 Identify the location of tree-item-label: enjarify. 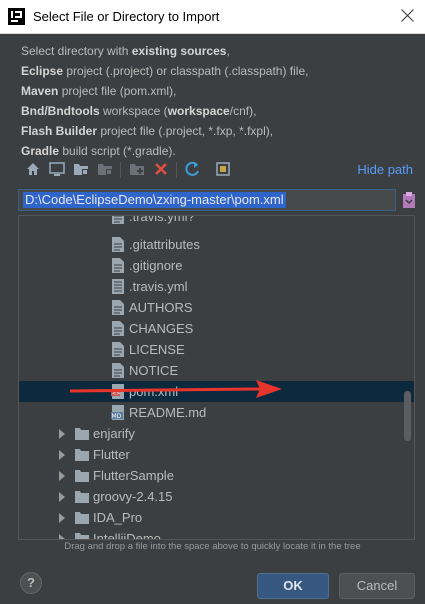
(114, 433).